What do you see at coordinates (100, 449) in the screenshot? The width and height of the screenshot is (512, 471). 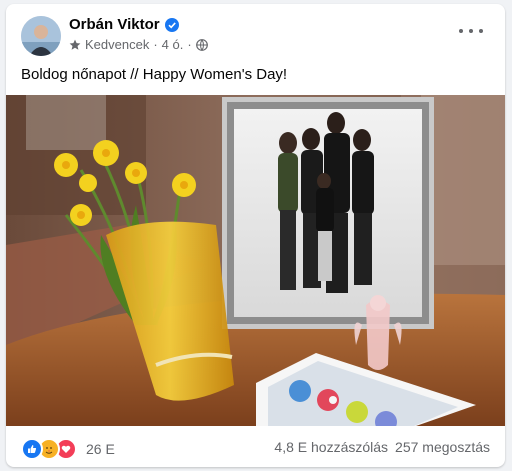 I see `reaction-count: 26 E` at bounding box center [100, 449].